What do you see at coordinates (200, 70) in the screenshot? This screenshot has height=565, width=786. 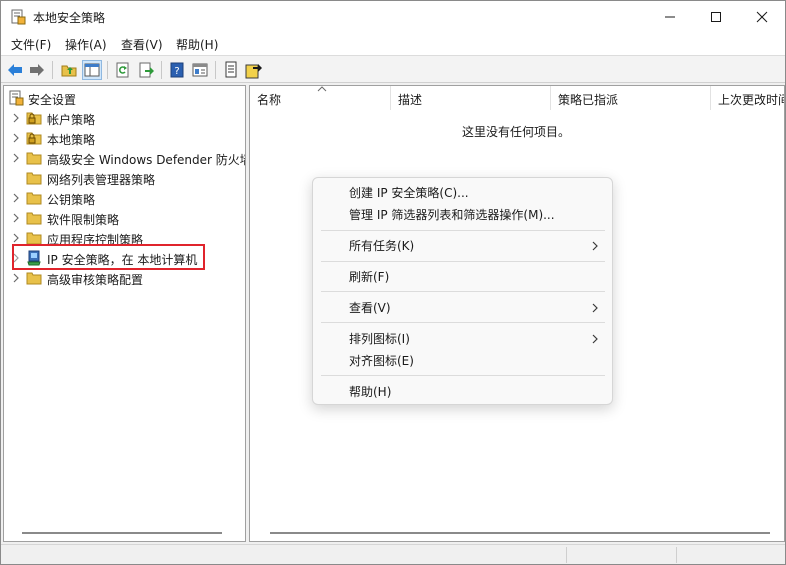 I see `properties-icon` at bounding box center [200, 70].